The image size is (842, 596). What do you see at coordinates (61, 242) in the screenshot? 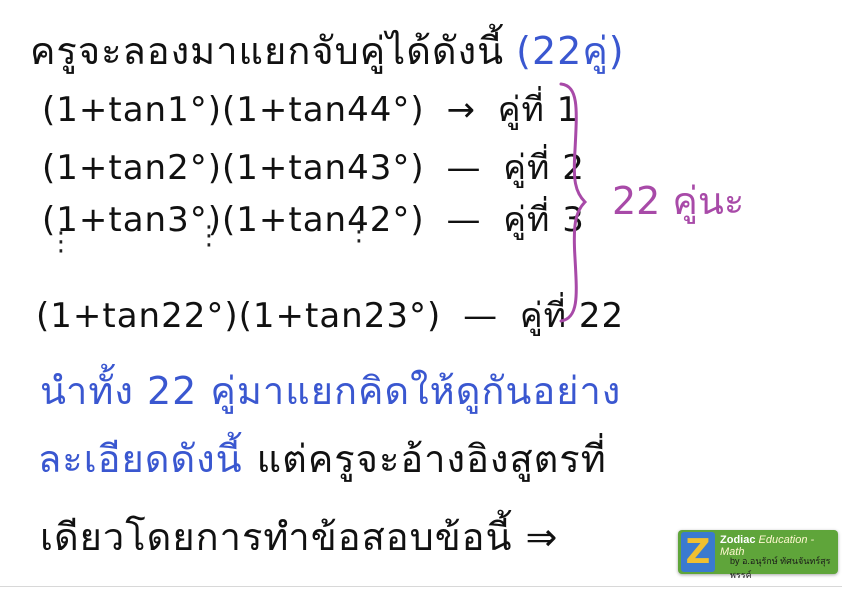
I see `vertical-ellipsis-1: ⋮` at bounding box center [61, 242].